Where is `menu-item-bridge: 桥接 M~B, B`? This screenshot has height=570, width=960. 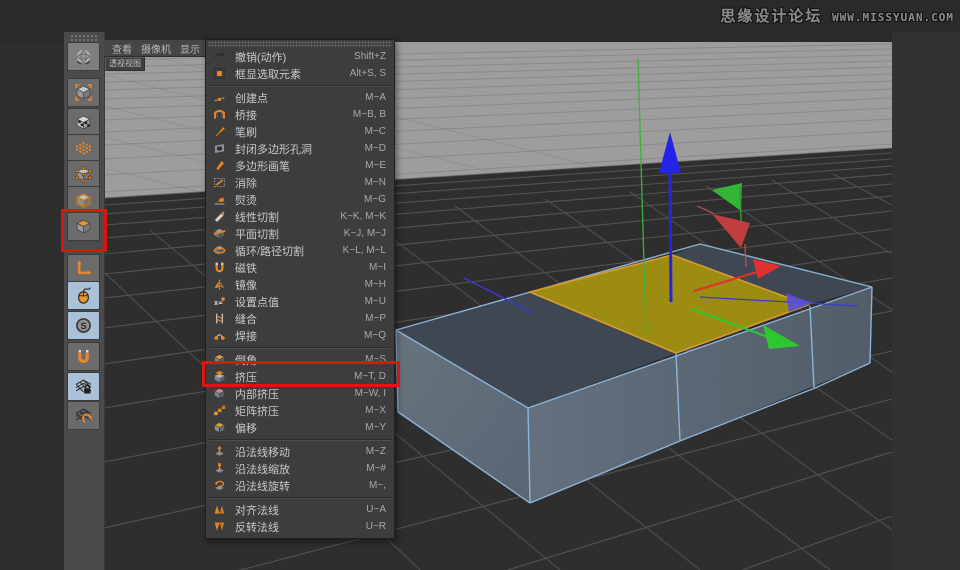
menu-item-bridge: 桥接 M~B, B is located at coordinates (300, 114).